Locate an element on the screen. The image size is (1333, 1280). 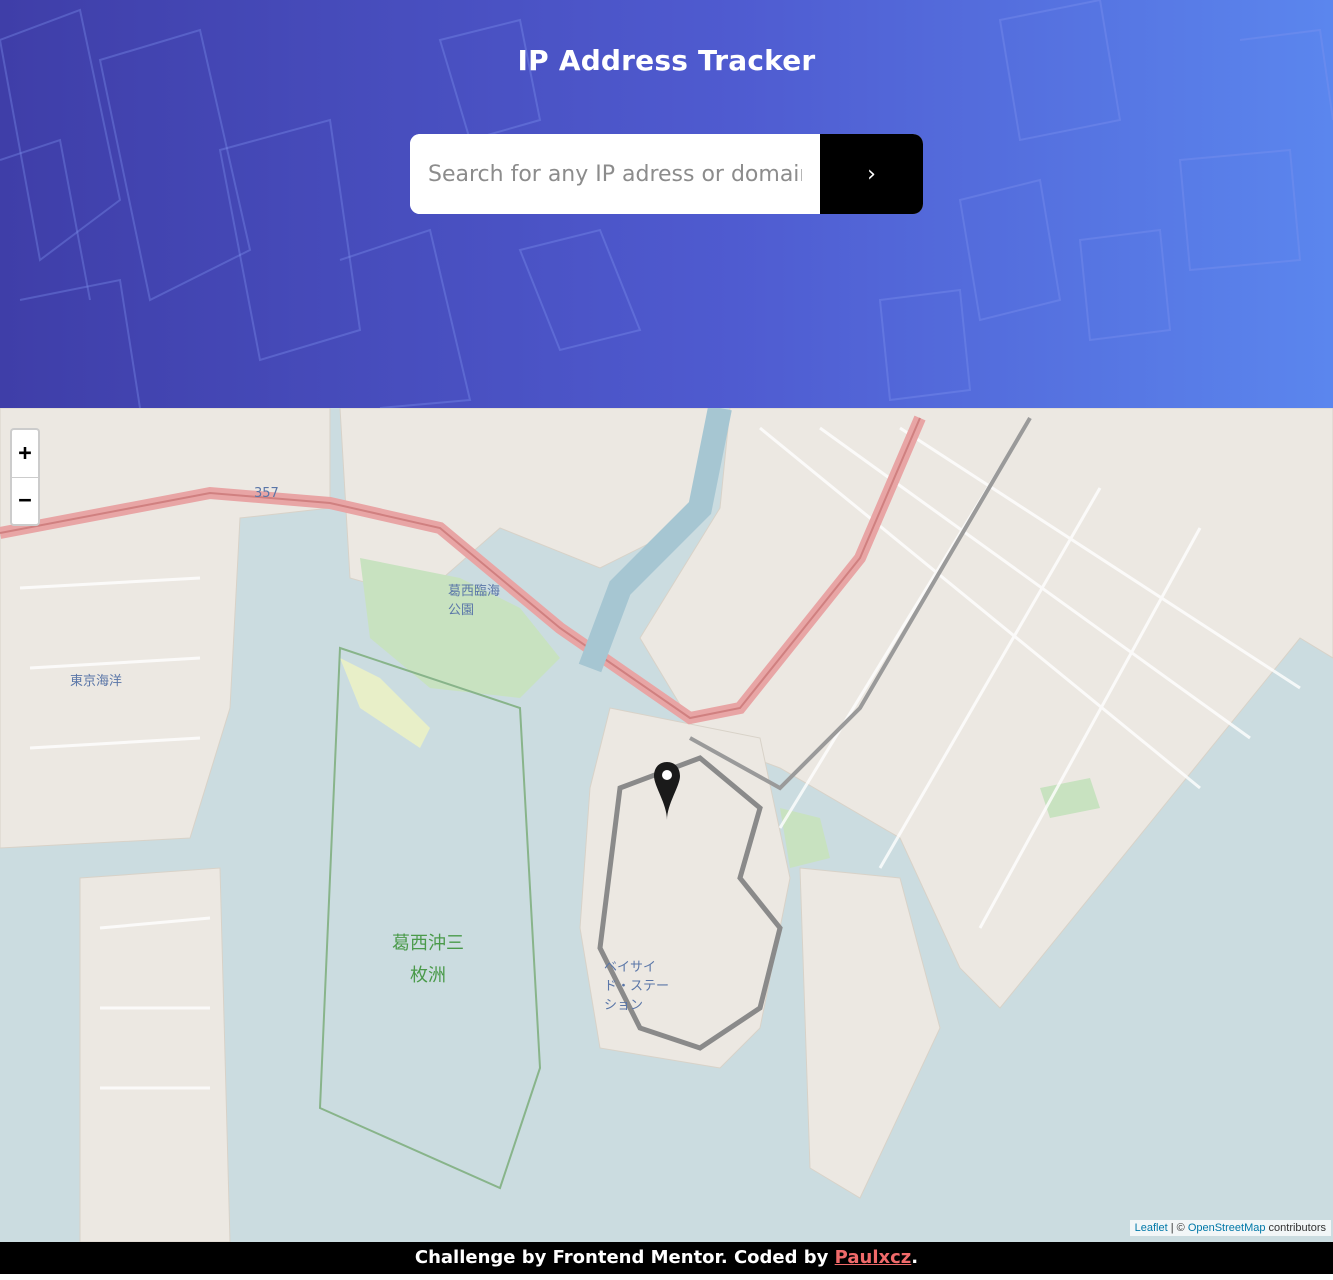
search-form: › is located at coordinates (666, 174).